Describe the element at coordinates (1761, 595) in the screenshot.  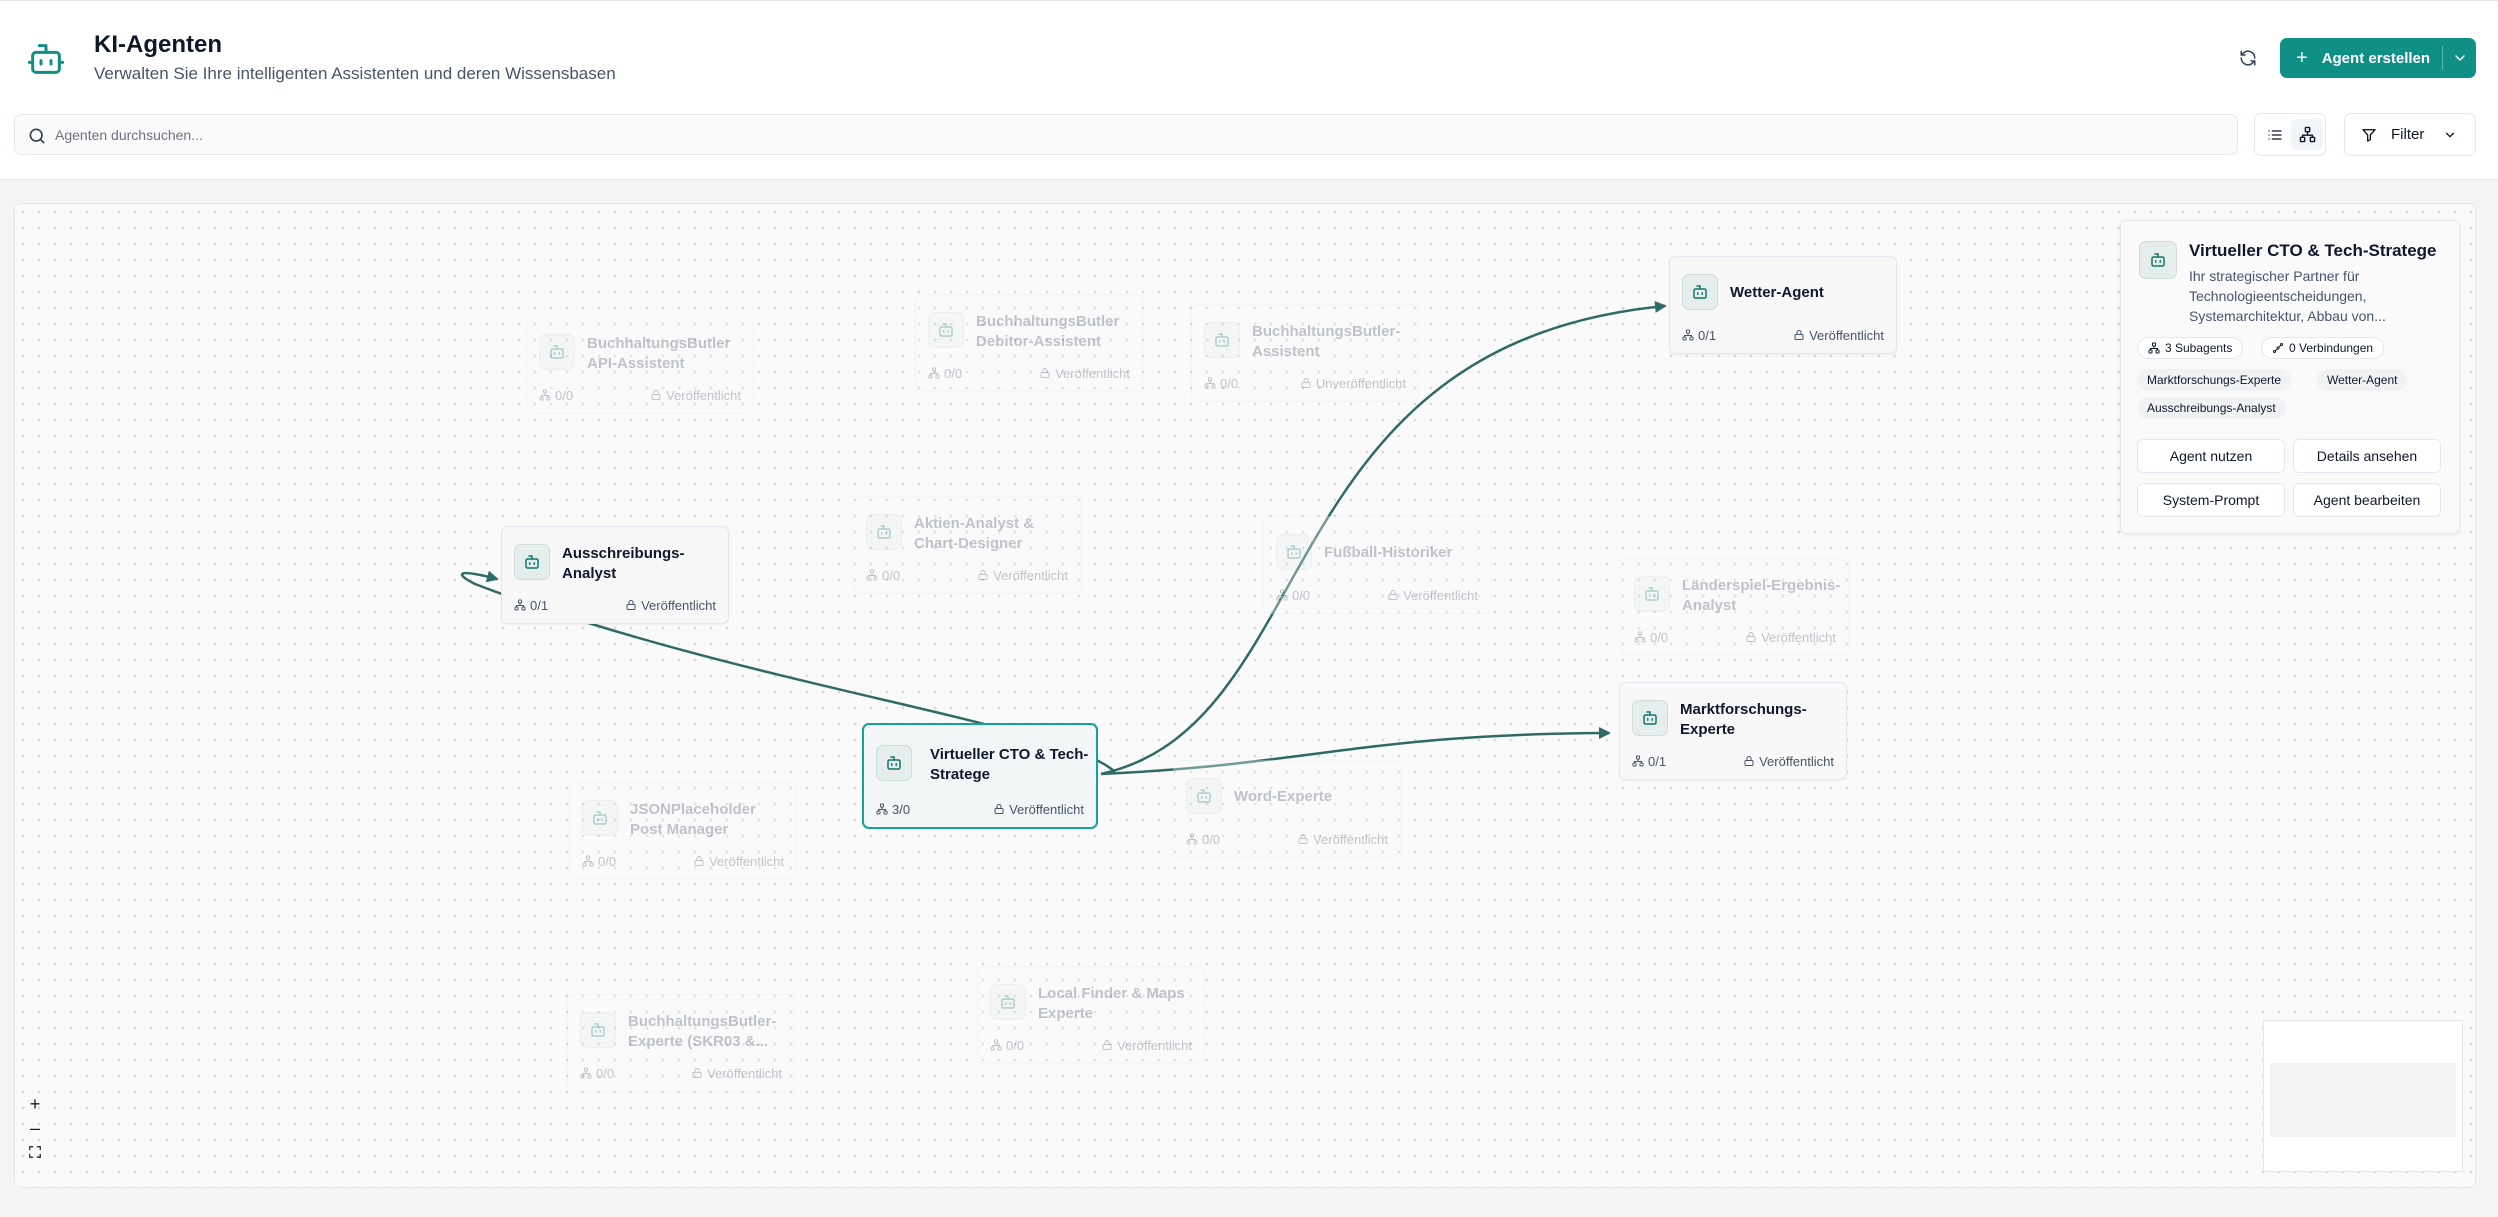
I see `agent-node-title: Länderspiel-Ergebnis-Analyst` at that location.